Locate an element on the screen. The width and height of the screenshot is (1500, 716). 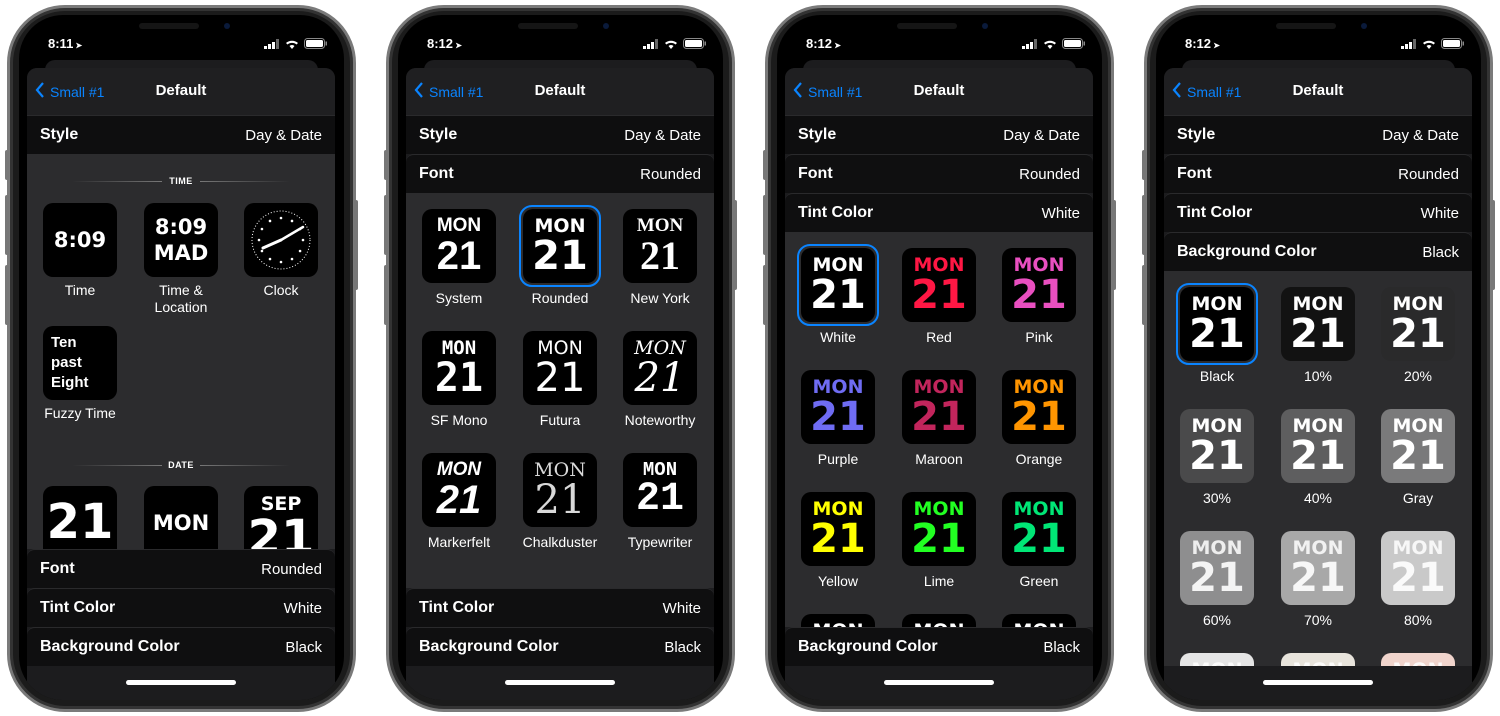
option-21: 21 is located at coordinates (80, 517).